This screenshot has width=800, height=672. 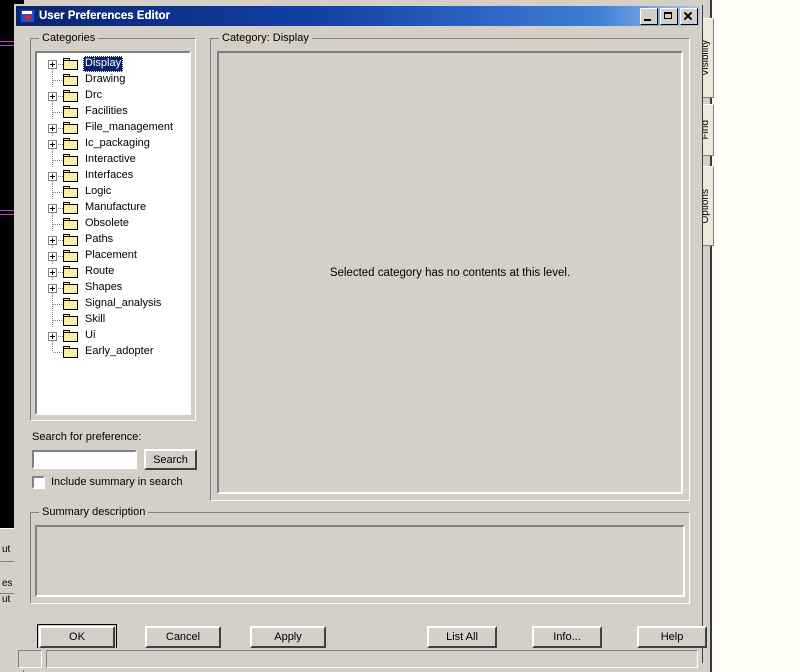 I want to click on ok-button: OK, so click(x=77, y=637).